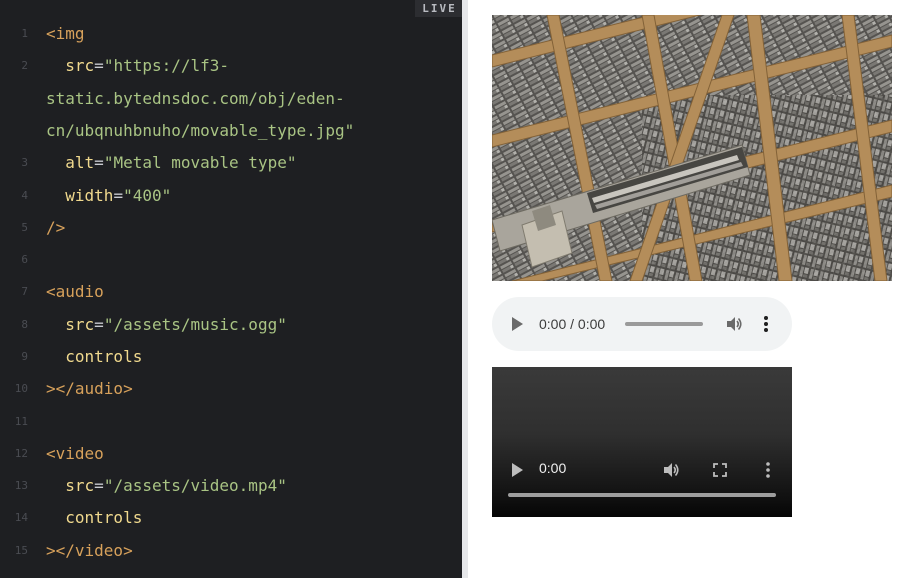 This screenshot has height=578, width=914. Describe the element at coordinates (70, 162) in the screenshot. I see `code-token: alt` at that location.